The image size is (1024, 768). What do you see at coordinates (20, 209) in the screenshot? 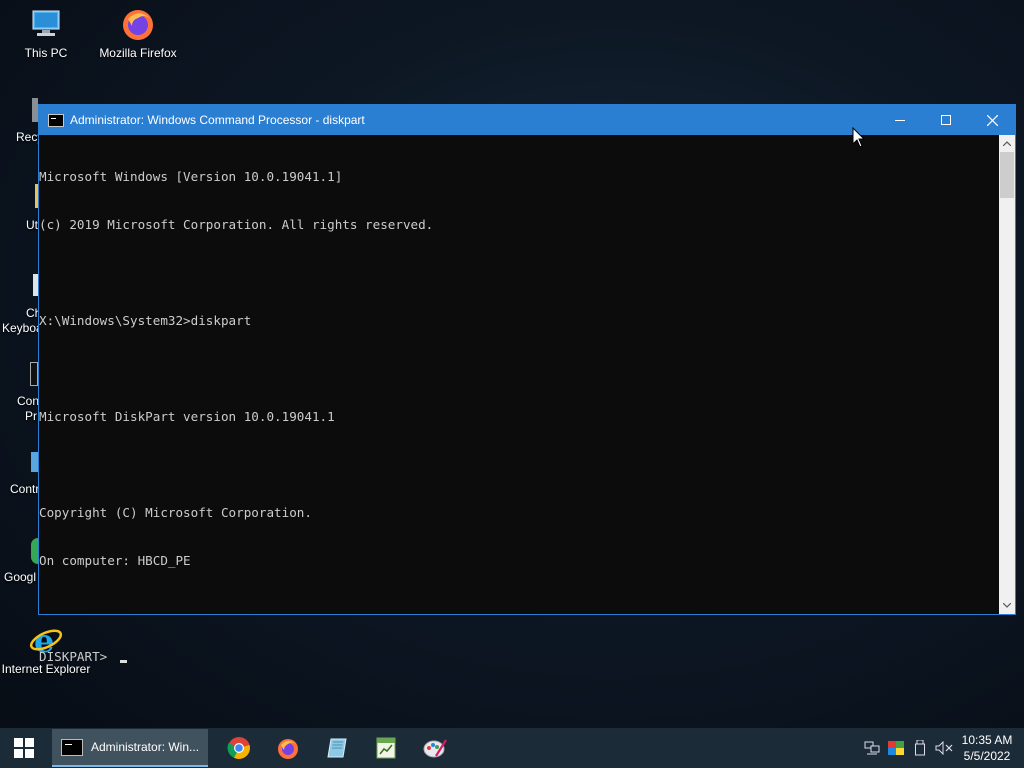
I see `utilities-desktop-icon: Uti` at bounding box center [20, 209].